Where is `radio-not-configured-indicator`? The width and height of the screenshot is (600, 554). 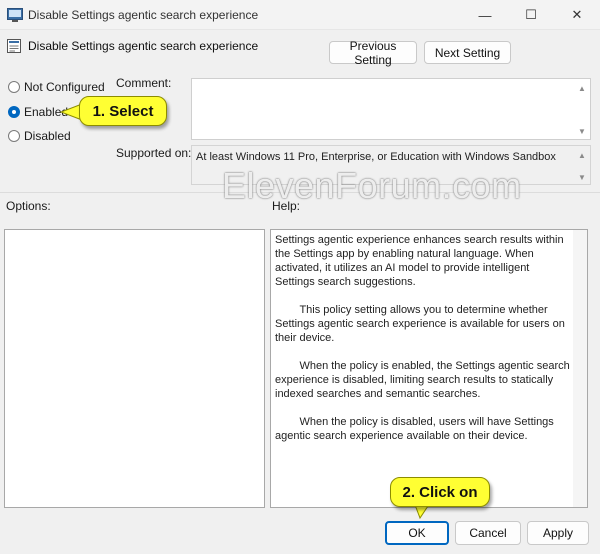
radio-not-configured-indicator is located at coordinates (14, 87).